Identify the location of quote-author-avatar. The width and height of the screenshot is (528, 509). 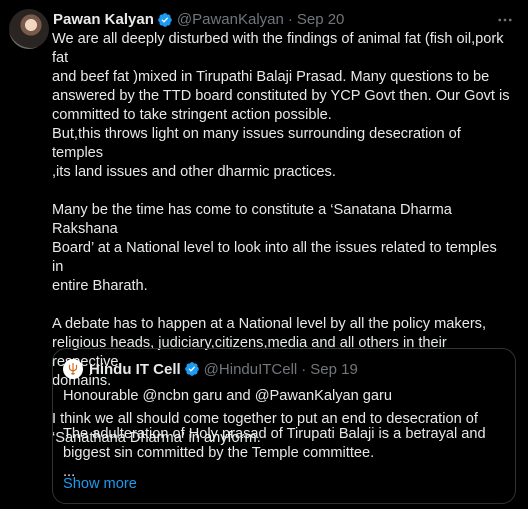
(73, 369).